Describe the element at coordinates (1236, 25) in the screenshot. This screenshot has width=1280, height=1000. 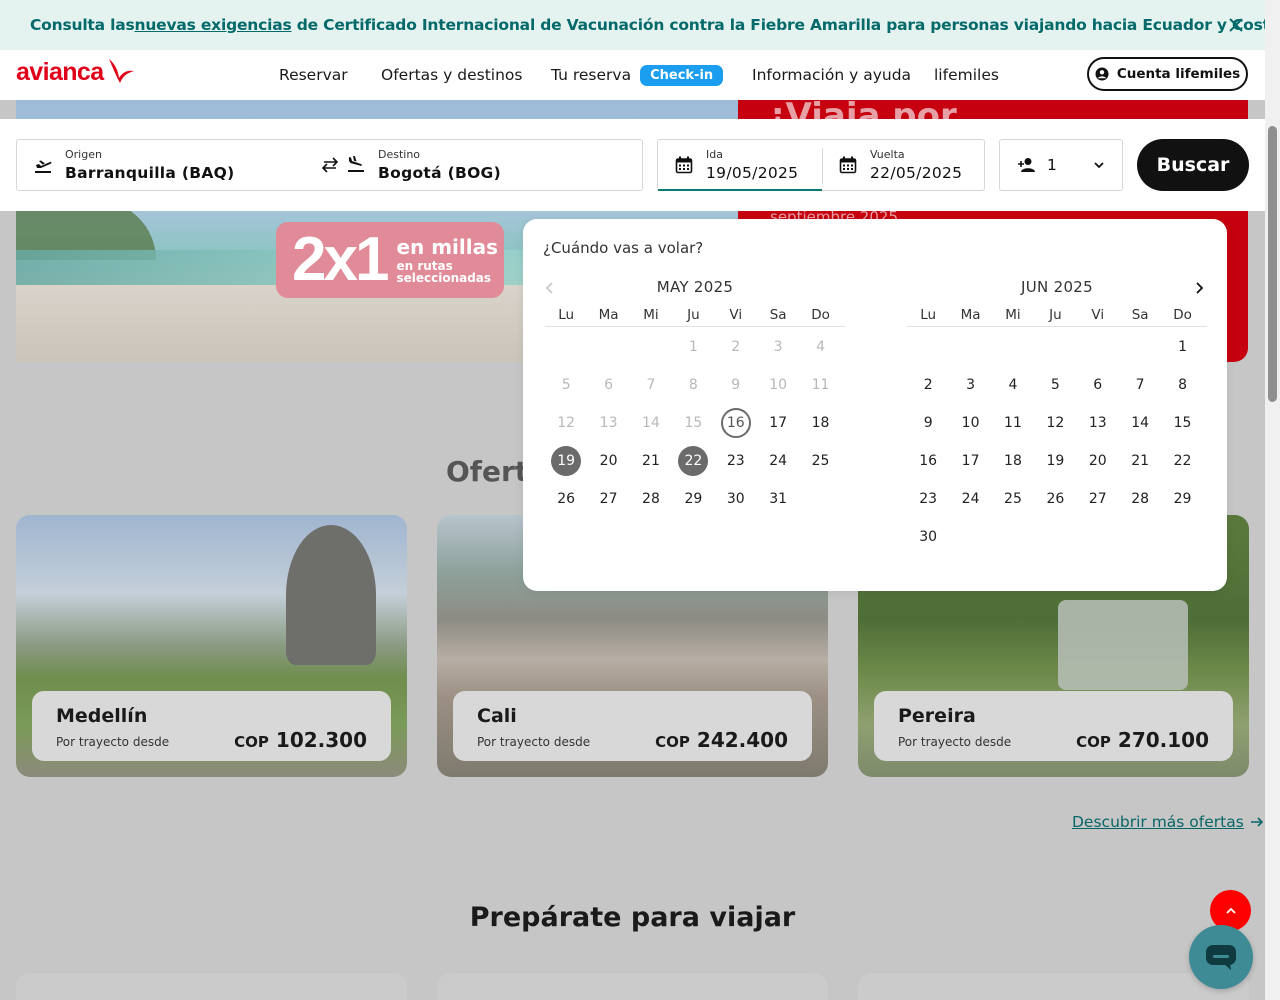
I see `close-icon` at that location.